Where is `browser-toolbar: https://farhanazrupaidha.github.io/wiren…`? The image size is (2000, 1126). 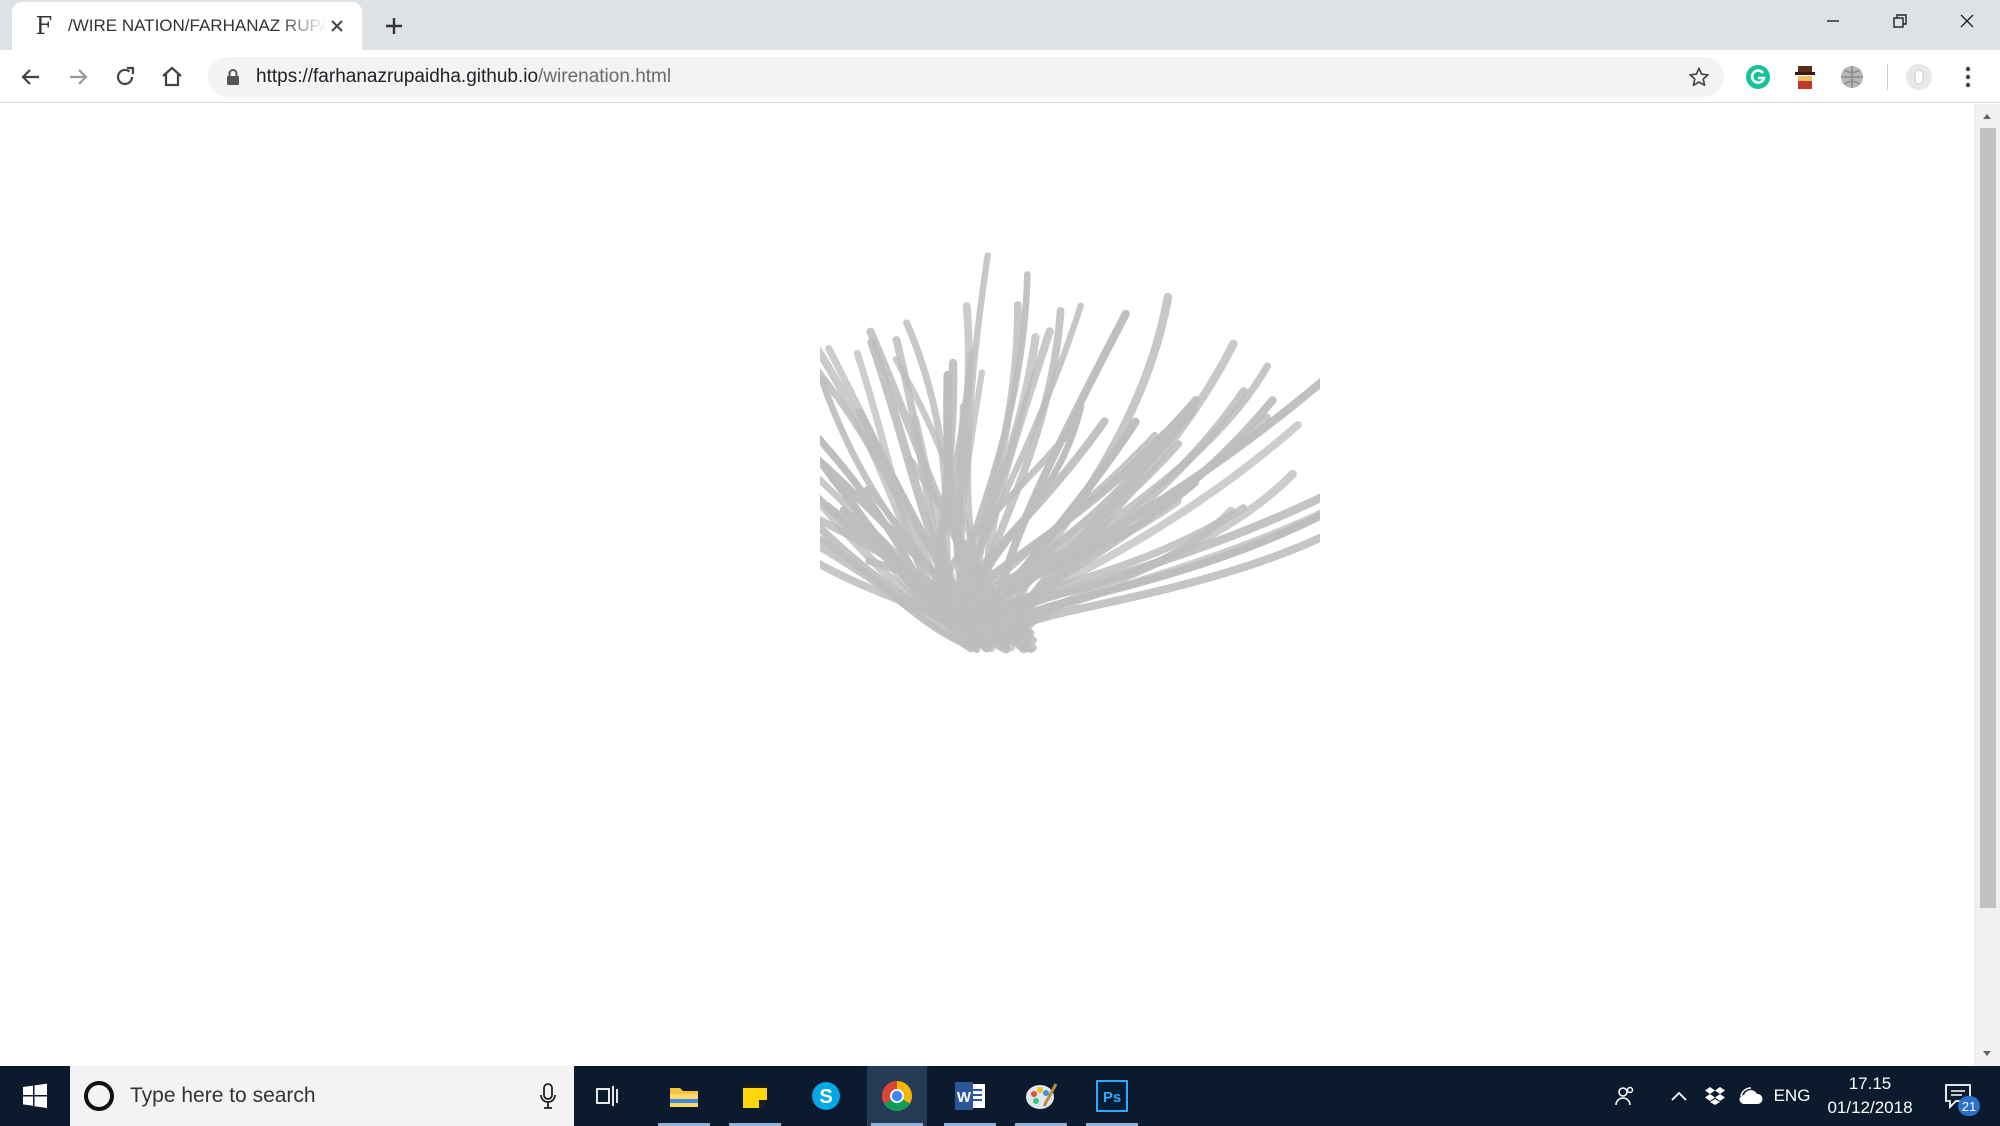 browser-toolbar: https://farhanazrupaidha.github.io/wiren… is located at coordinates (1000, 76).